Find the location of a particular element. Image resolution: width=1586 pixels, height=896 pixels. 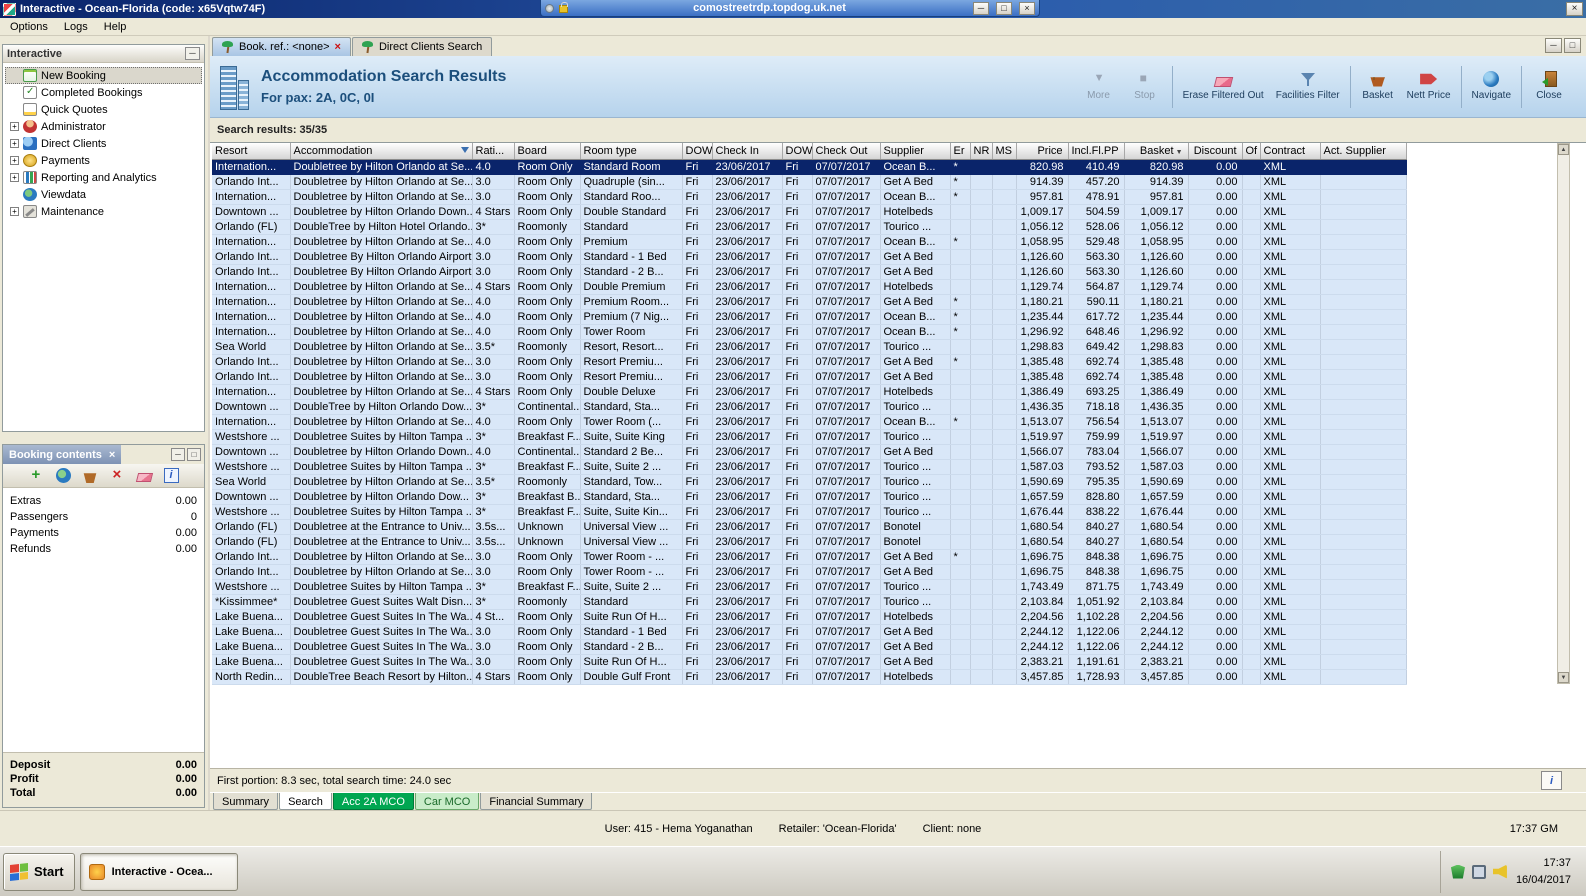

sidebar-item-quick-quotes: +Quick Quotes is located at coordinates (103, 109).